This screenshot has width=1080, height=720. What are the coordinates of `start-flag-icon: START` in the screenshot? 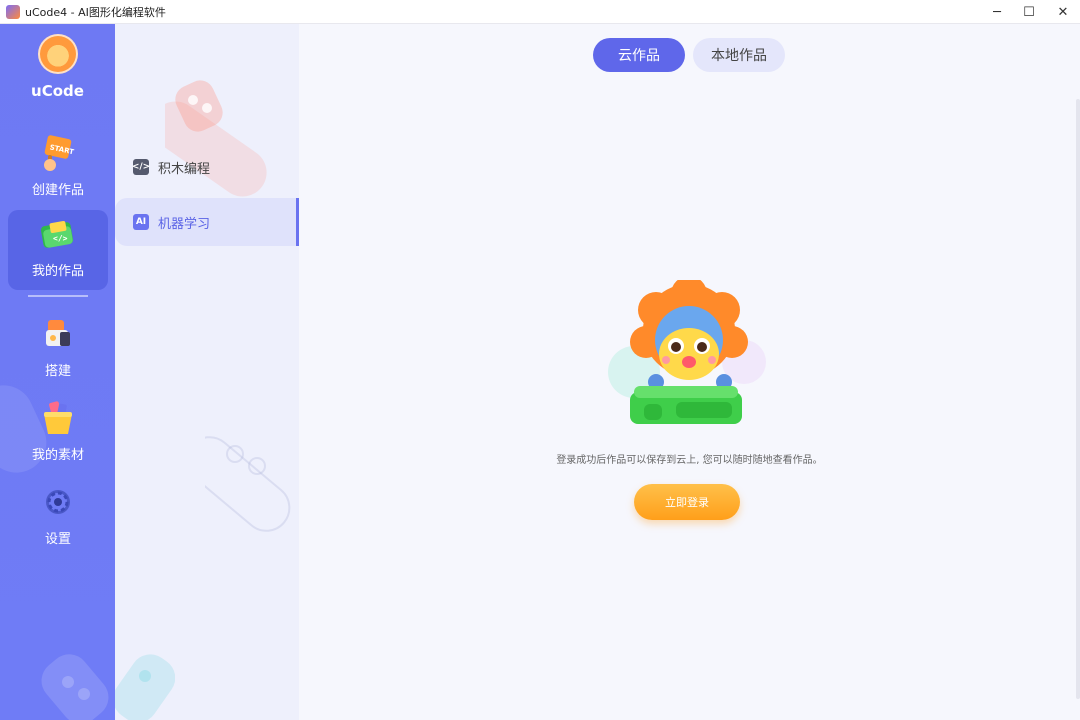 It's located at (59, 153).